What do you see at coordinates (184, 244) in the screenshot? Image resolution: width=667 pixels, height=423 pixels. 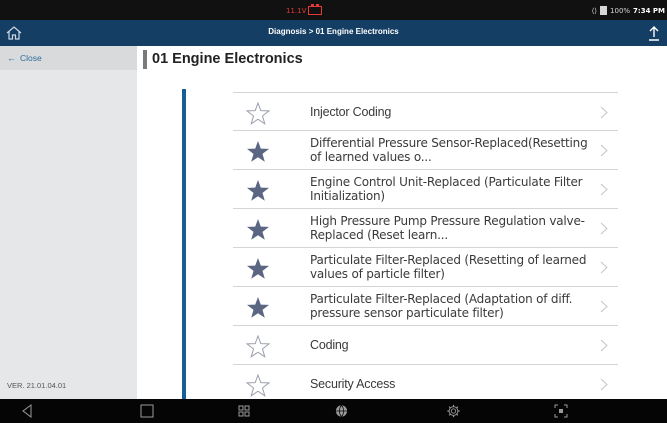 I see `scroll-rail` at bounding box center [184, 244].